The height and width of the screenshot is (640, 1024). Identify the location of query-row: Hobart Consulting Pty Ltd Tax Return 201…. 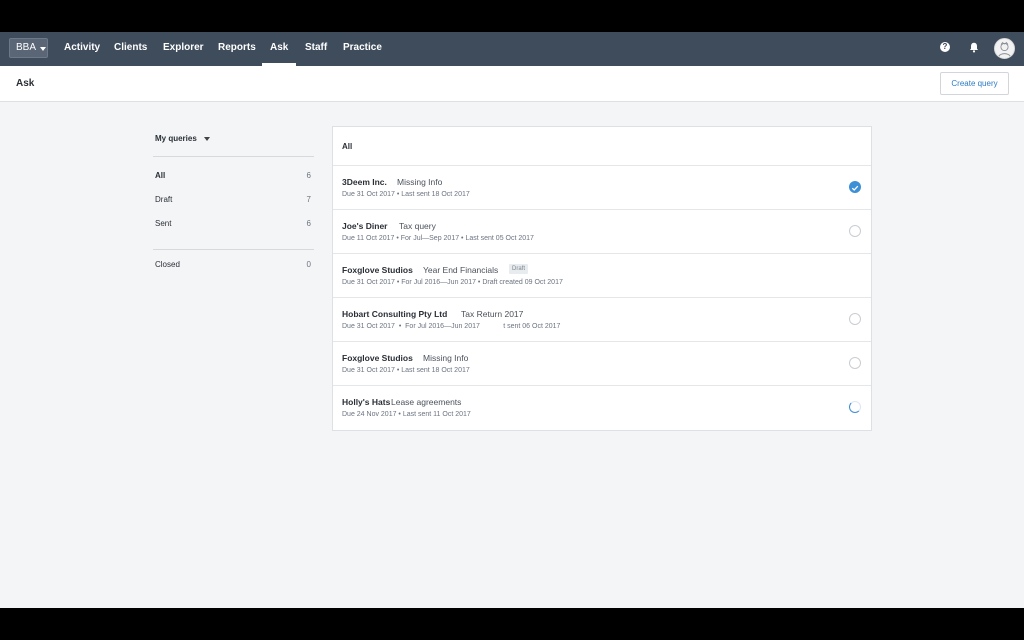
(602, 320).